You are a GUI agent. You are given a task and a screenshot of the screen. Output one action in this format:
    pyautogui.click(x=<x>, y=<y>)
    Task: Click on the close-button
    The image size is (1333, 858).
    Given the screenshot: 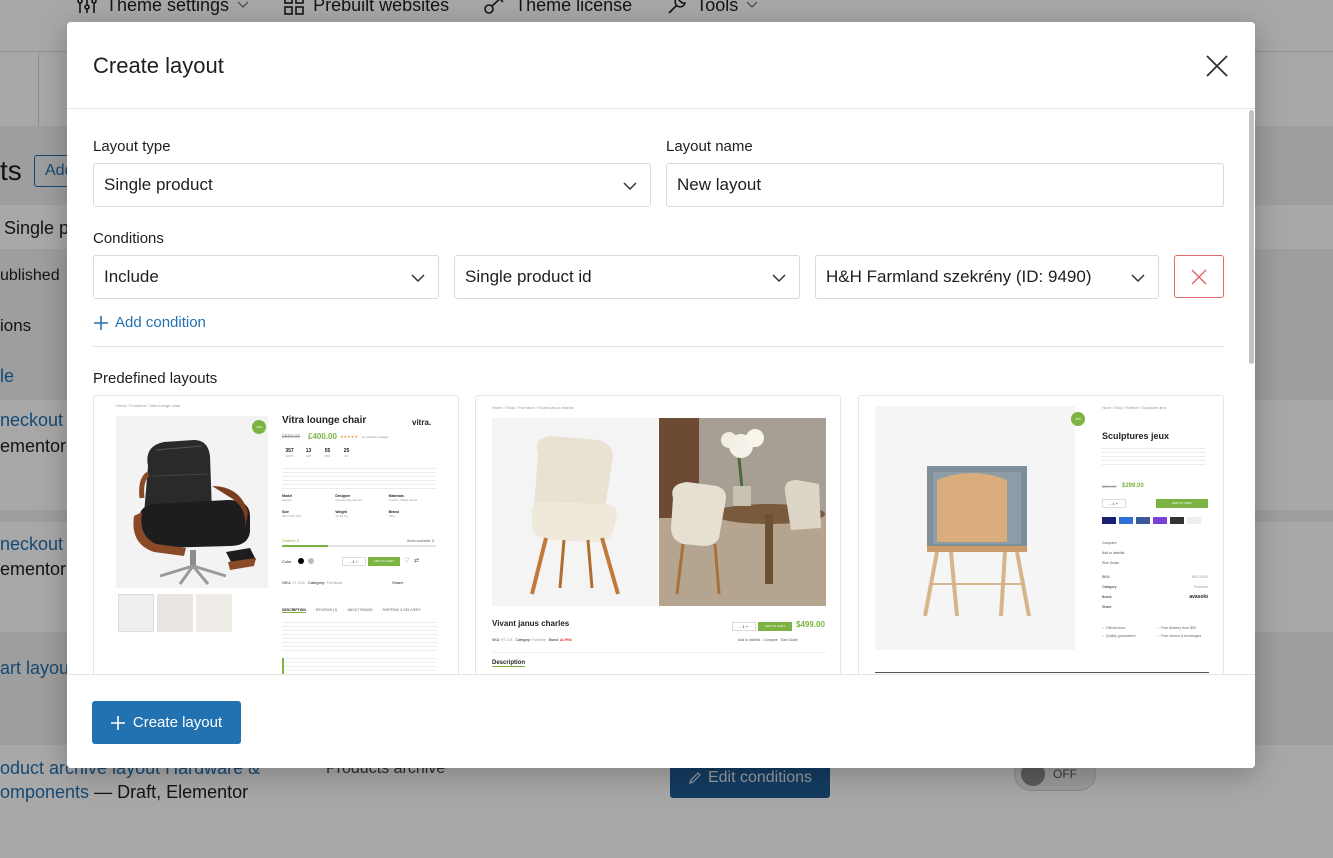 What is the action you would take?
    pyautogui.click(x=1217, y=66)
    